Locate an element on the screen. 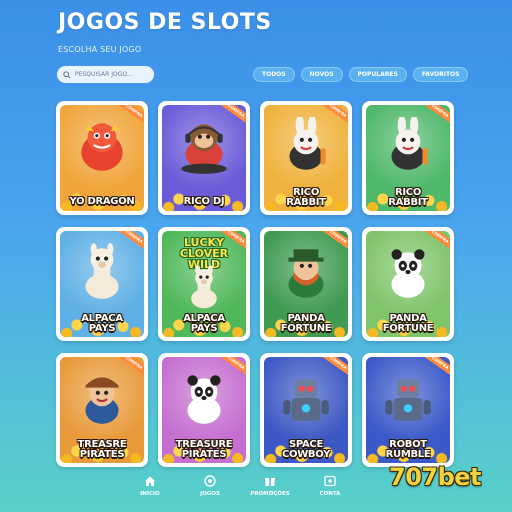 The height and width of the screenshot is (512, 512). nav-item-jogos: JOGOS is located at coordinates (210, 490).